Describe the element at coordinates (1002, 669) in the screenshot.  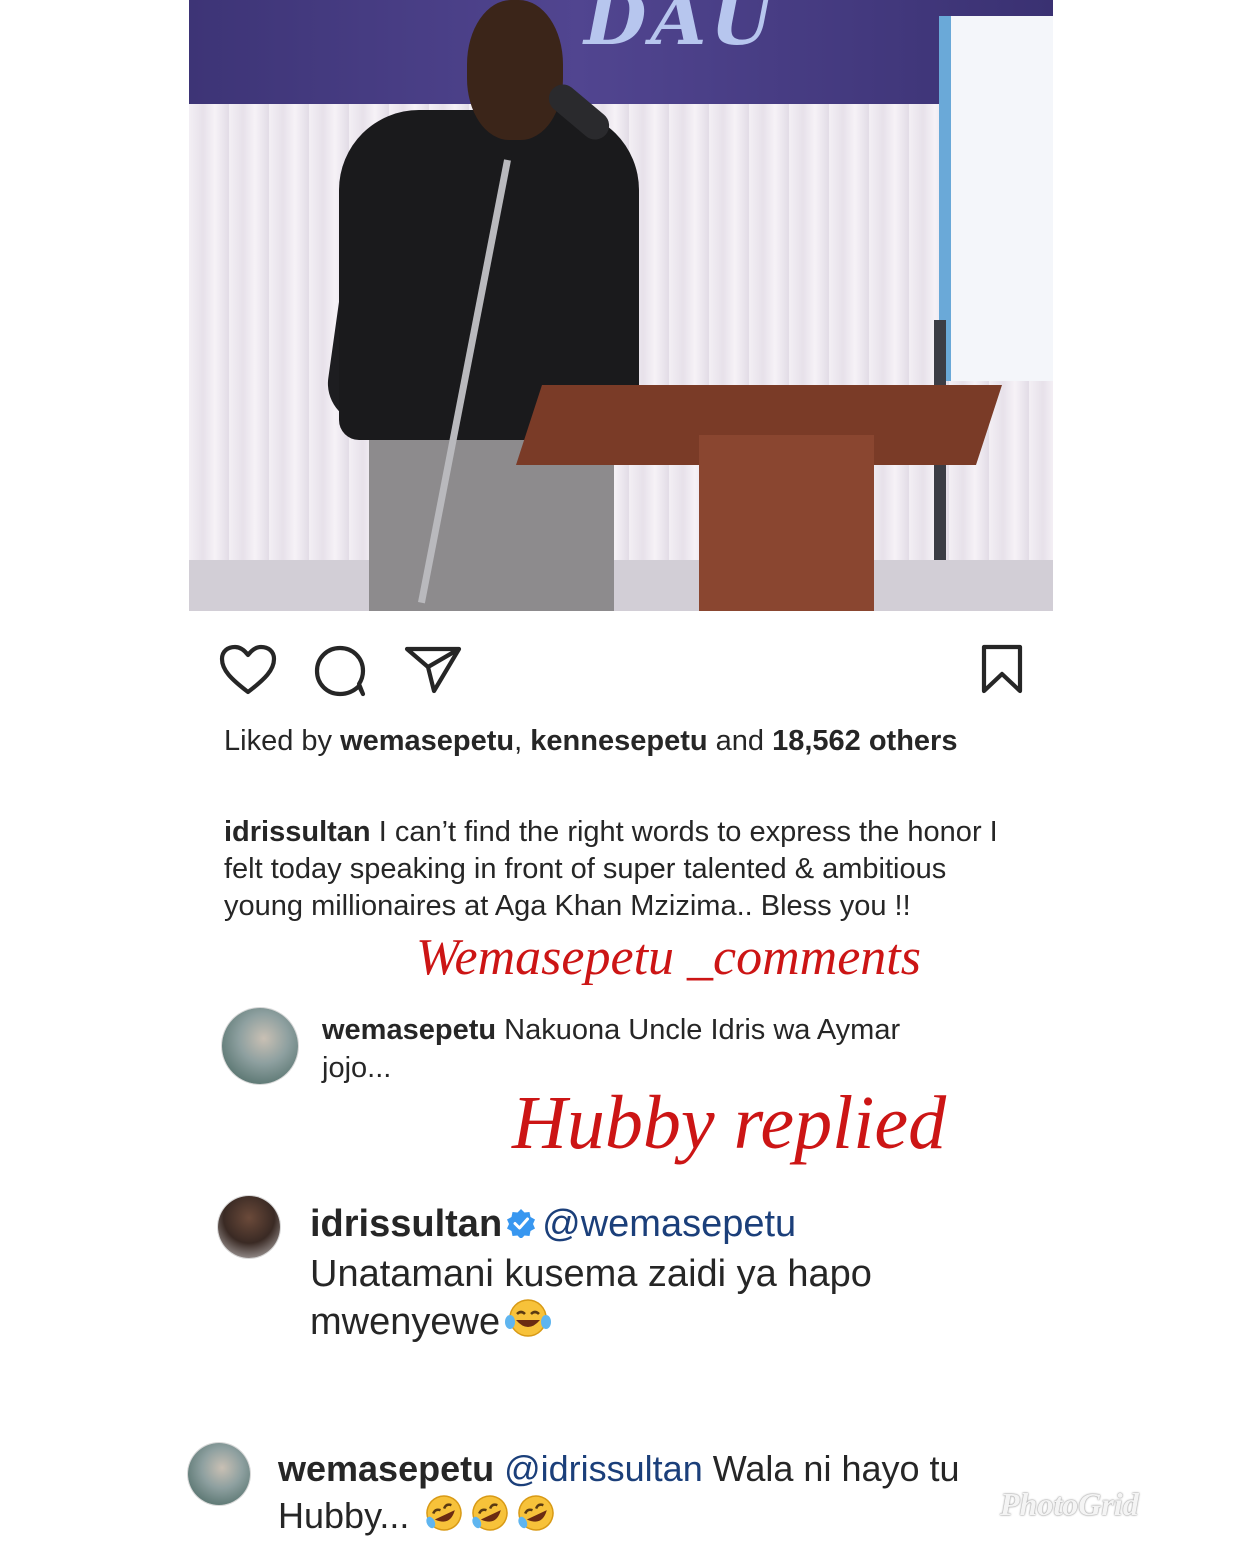
I see `bookmark-icon` at that location.